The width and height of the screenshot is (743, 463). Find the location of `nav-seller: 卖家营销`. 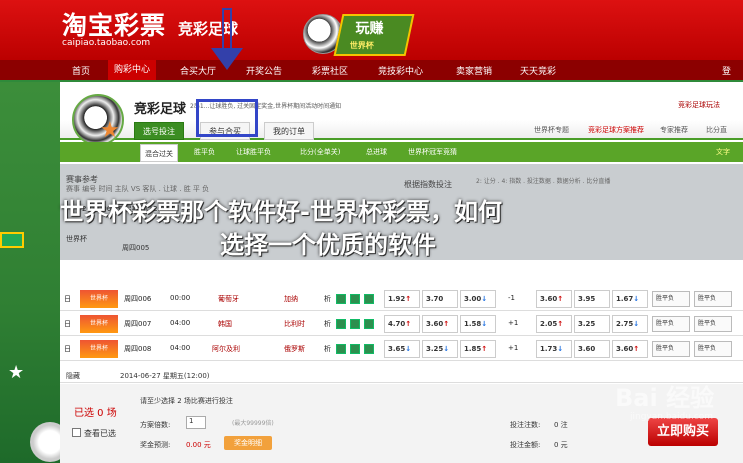

nav-seller: 卖家营销 is located at coordinates (474, 70).